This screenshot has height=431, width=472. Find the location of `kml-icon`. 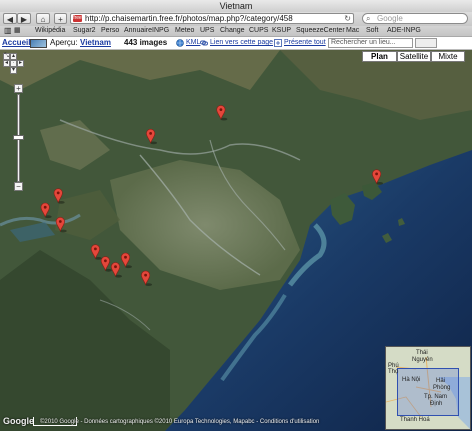

kml-icon is located at coordinates (180, 43).